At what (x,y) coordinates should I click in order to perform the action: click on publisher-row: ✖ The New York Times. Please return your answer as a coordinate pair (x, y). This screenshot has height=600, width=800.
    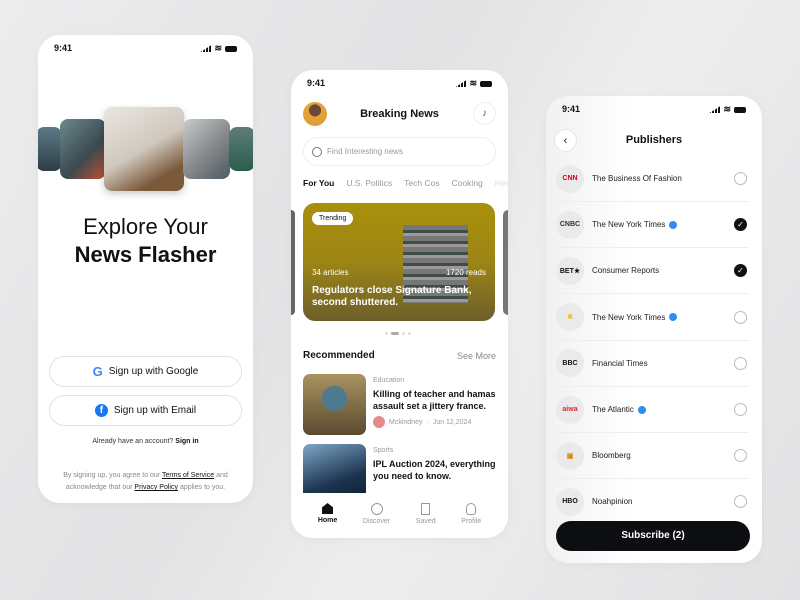
    Looking at the image, I should click on (652, 318).